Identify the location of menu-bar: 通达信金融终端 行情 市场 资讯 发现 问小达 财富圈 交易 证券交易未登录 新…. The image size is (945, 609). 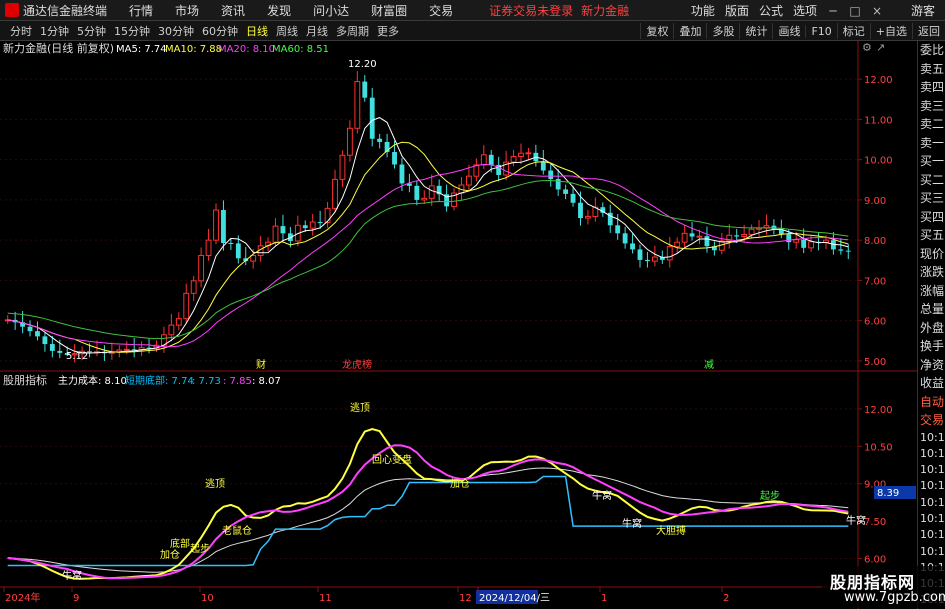
(472, 10).